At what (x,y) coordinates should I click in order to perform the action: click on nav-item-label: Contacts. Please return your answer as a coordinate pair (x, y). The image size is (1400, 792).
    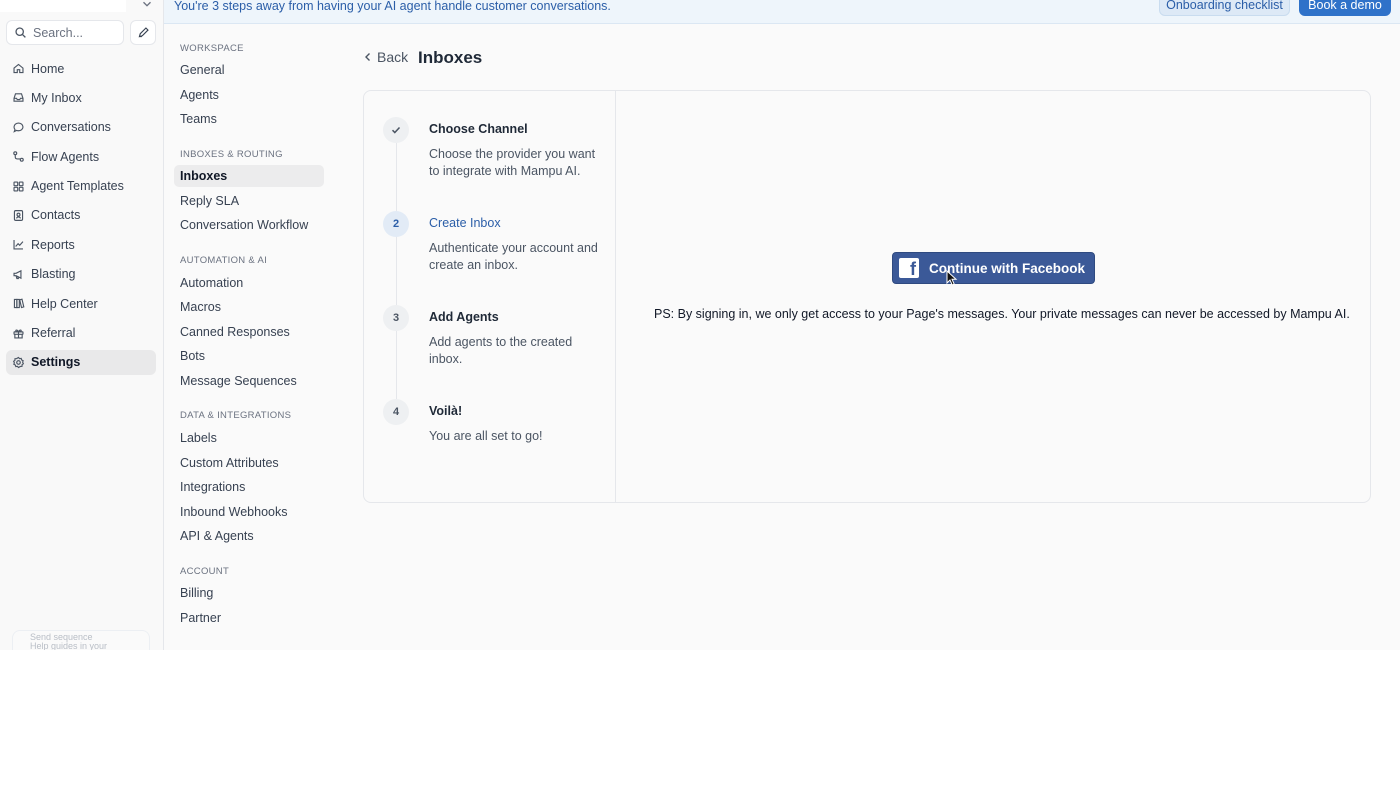
    Looking at the image, I should click on (56, 215).